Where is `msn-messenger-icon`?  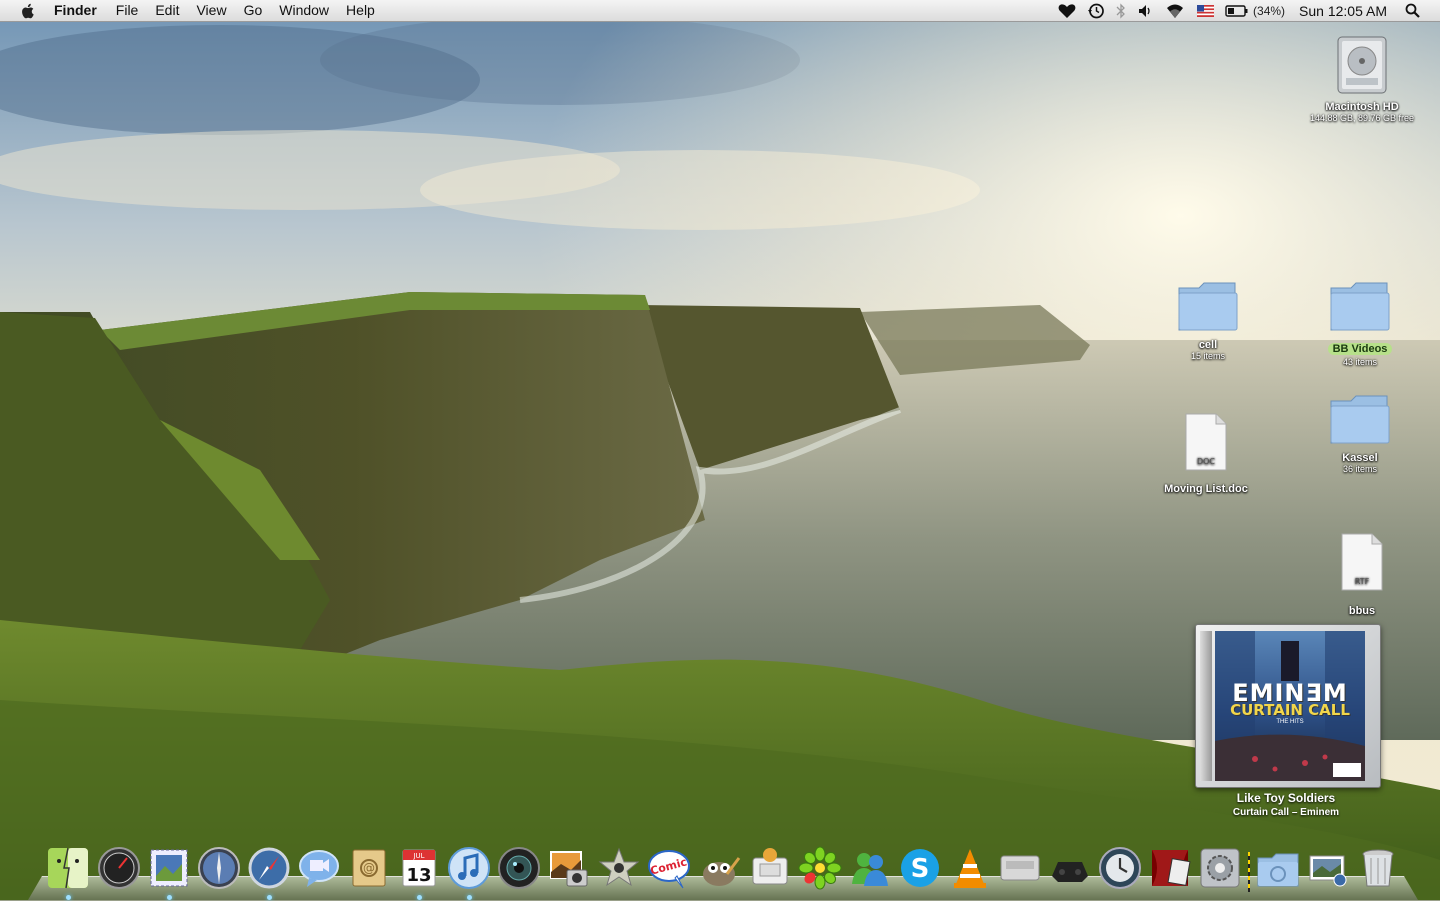
msn-messenger-icon is located at coordinates (869, 868).